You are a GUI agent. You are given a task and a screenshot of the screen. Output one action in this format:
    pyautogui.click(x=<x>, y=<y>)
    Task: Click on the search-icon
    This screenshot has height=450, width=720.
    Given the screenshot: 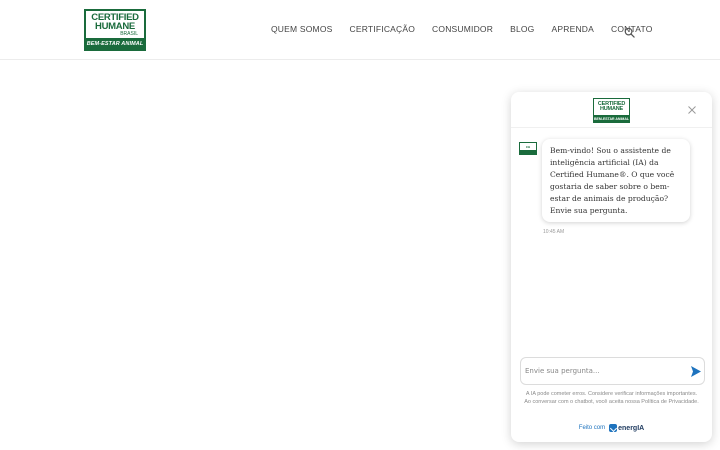 What is the action you would take?
    pyautogui.click(x=629, y=32)
    